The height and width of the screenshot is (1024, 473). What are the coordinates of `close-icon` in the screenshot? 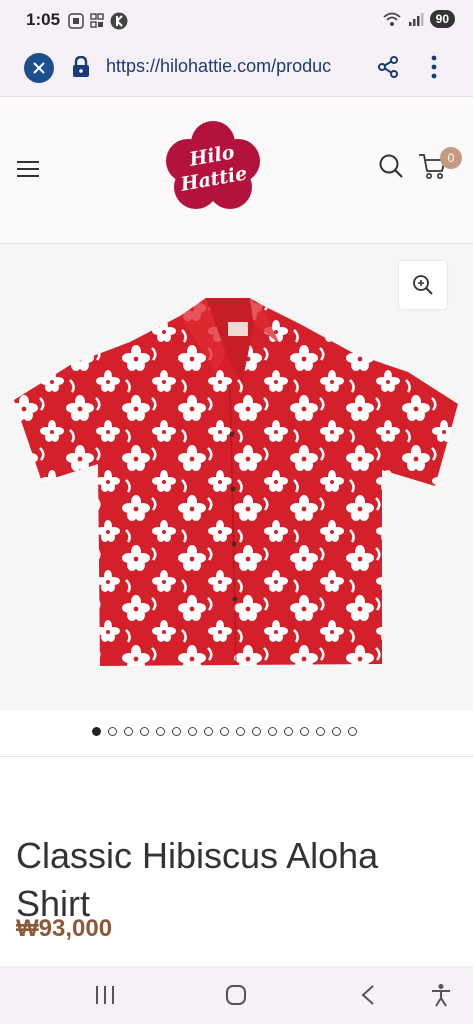 It's located at (39, 68).